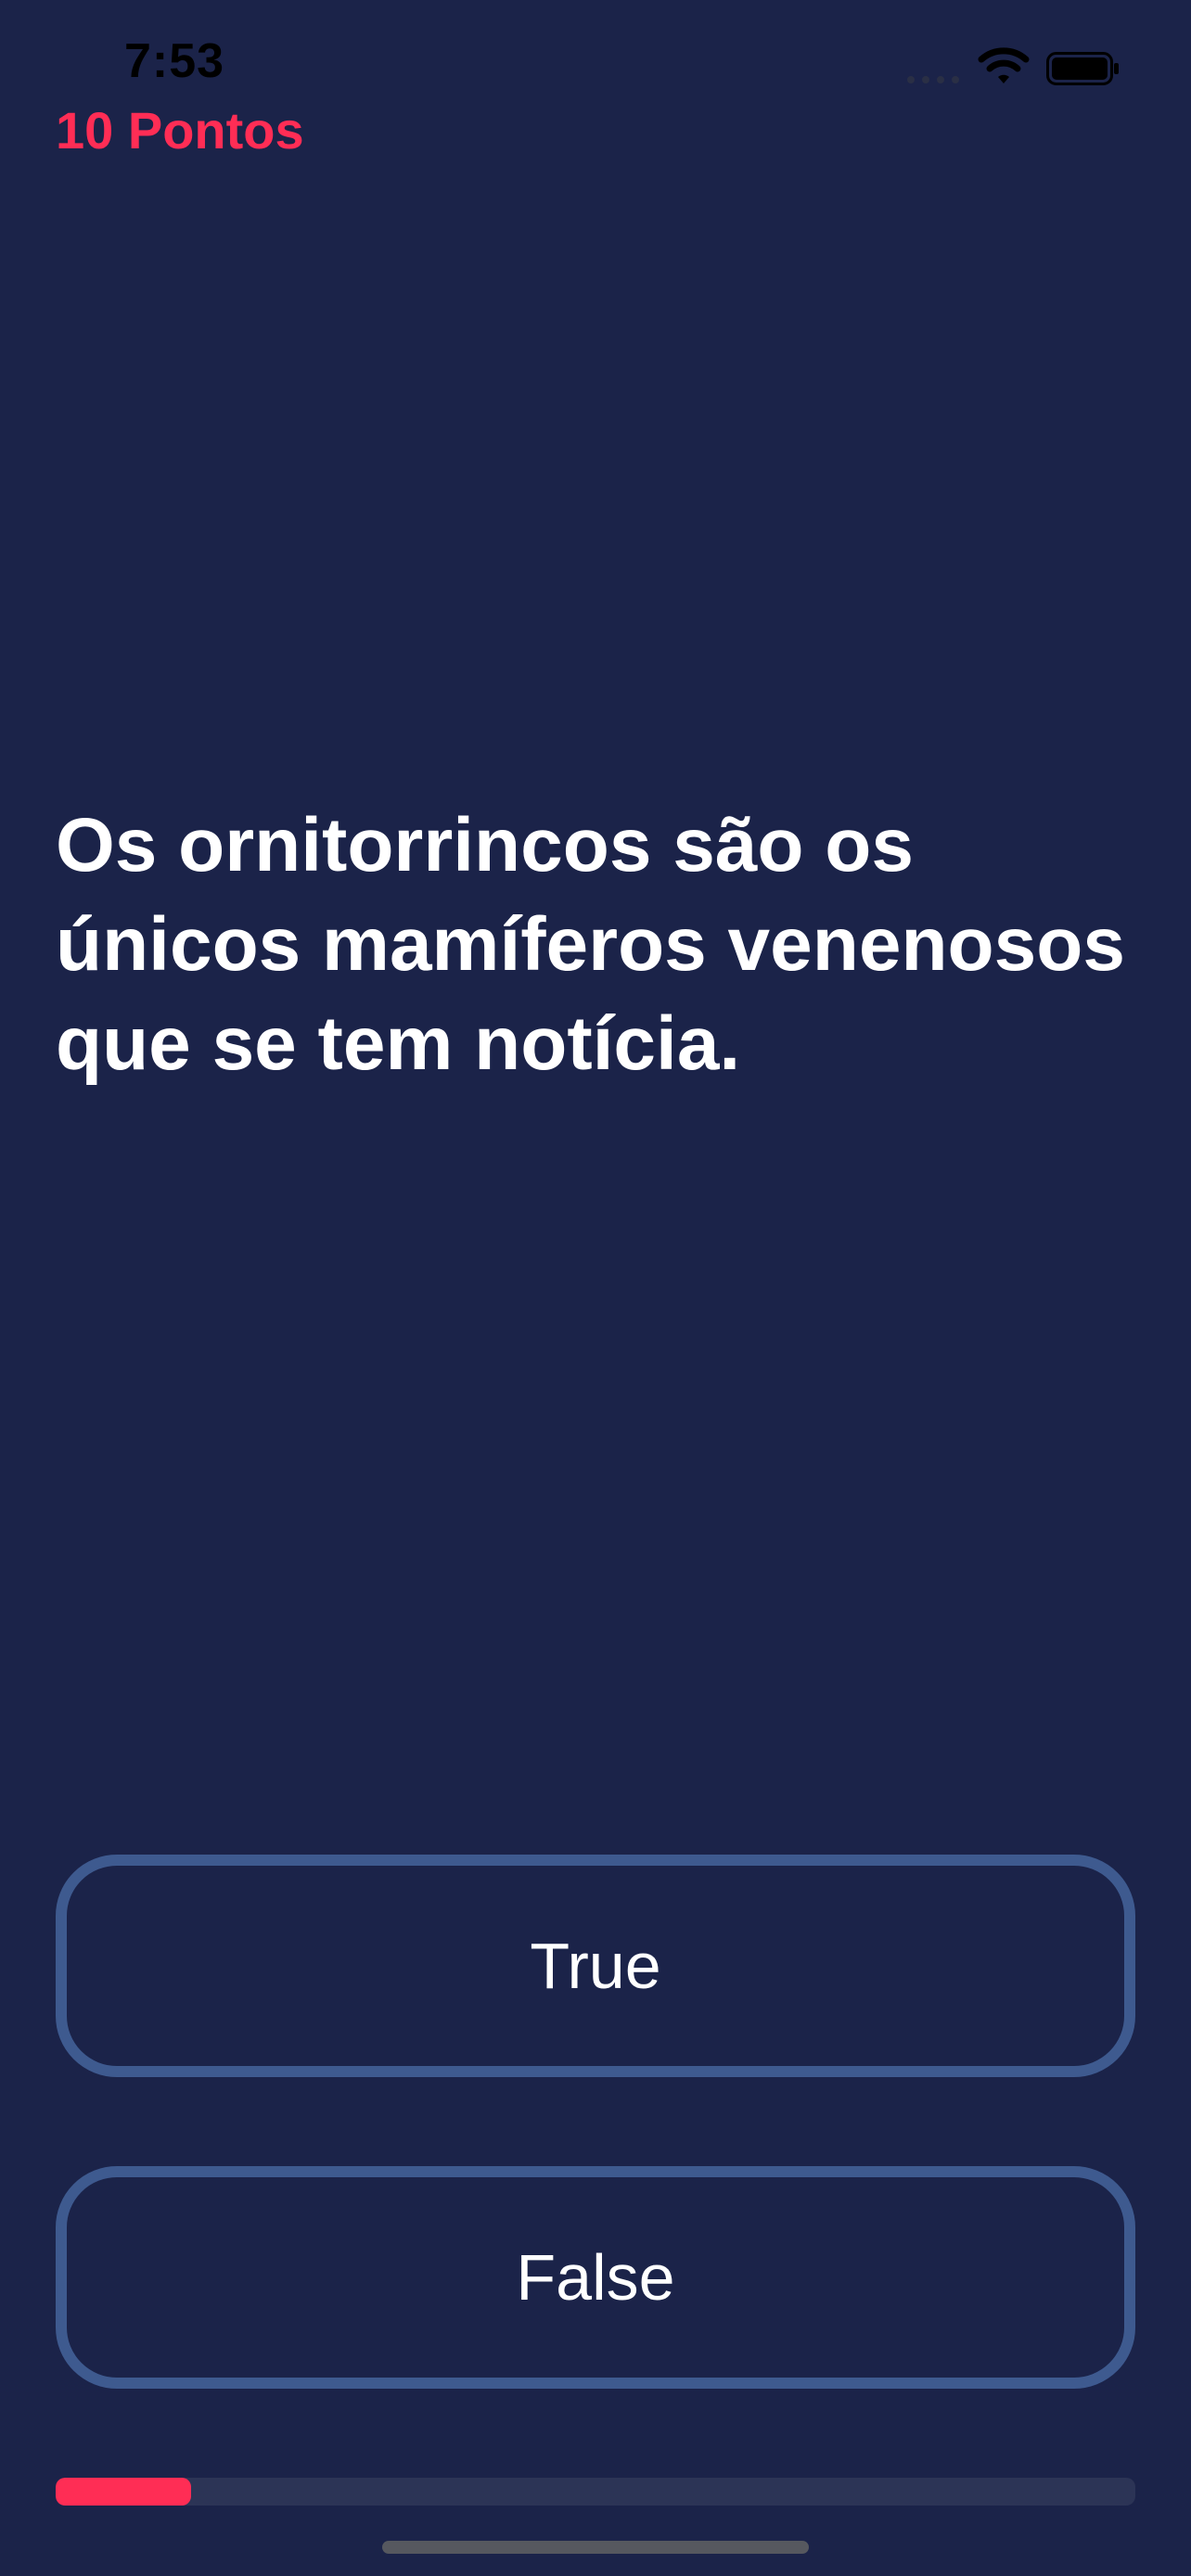 Image resolution: width=1191 pixels, height=2576 pixels. Describe the element at coordinates (180, 130) in the screenshot. I see `score-label: 10 Pontos` at that location.